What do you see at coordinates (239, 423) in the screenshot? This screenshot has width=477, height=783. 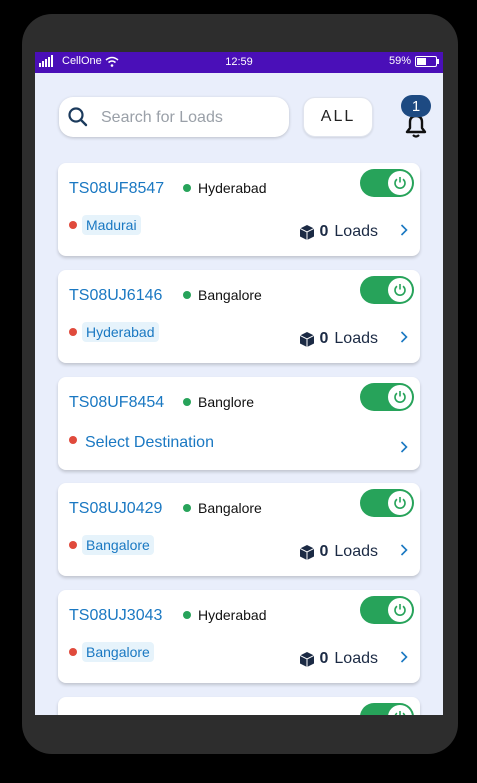 I see `vehicle-card: TS08UF8454 Banglore Select Destination` at bounding box center [239, 423].